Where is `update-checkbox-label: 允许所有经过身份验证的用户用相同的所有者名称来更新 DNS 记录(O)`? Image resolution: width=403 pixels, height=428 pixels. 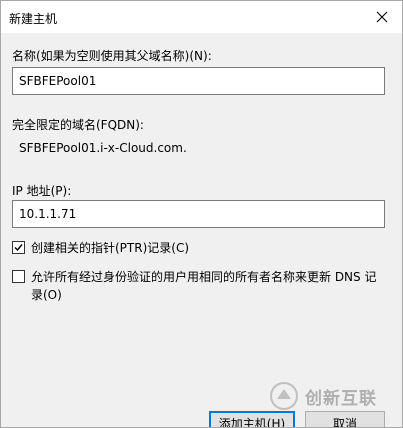 update-checkbox-label: 允许所有经过身份验证的用户用相同的所有者名称来更新 DNS 记录(O) is located at coordinates (204, 286).